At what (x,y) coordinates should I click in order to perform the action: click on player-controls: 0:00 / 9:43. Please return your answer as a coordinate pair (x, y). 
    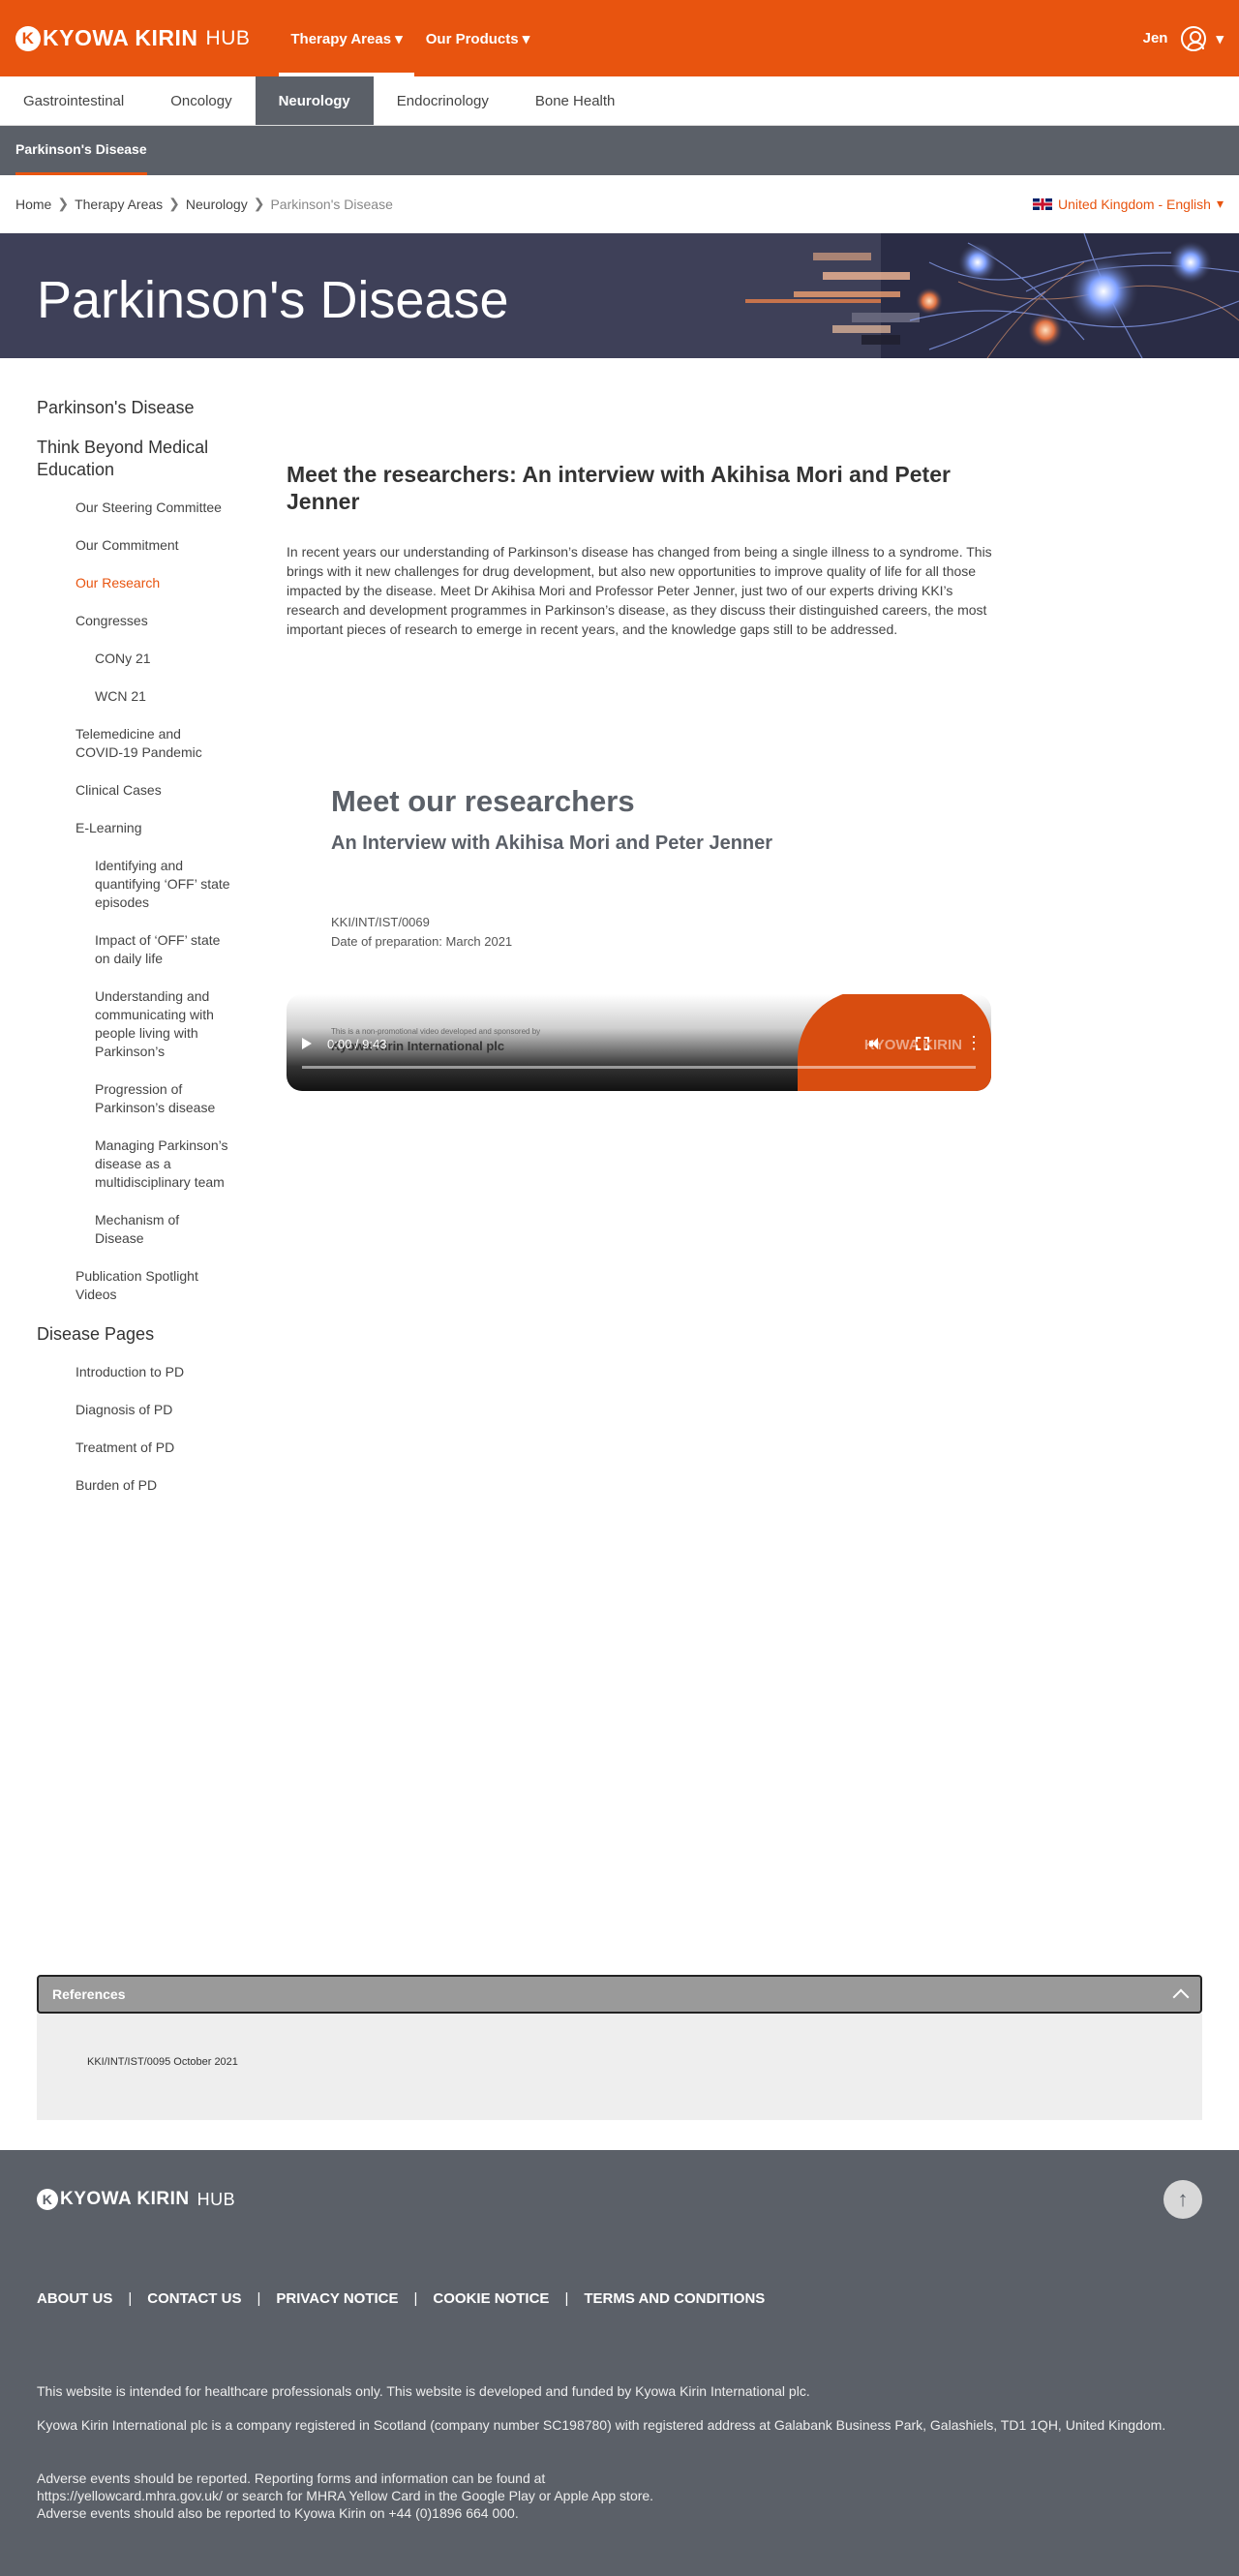
    Looking at the image, I should click on (639, 1043).